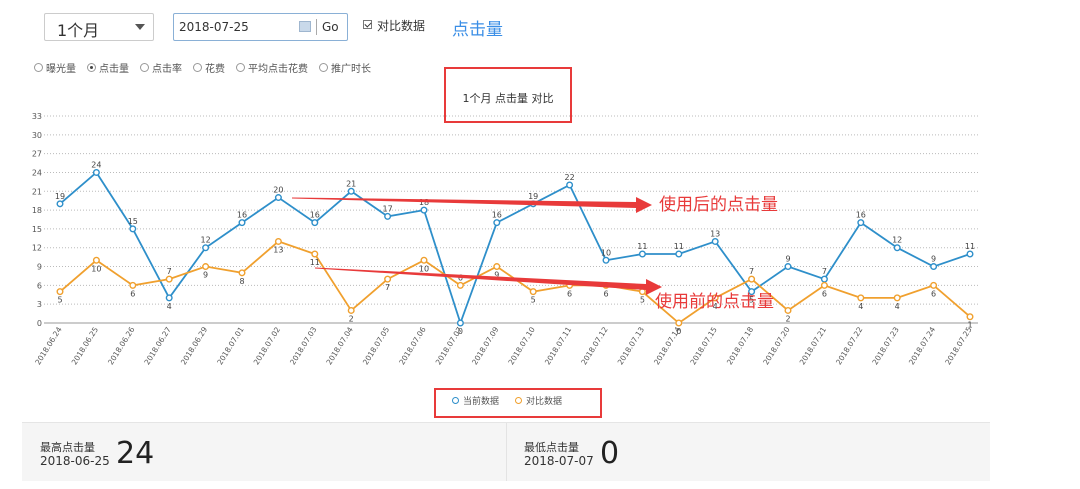 This screenshot has width=1080, height=489. I want to click on x-tick-label: 2018.07.13, so click(631, 345).